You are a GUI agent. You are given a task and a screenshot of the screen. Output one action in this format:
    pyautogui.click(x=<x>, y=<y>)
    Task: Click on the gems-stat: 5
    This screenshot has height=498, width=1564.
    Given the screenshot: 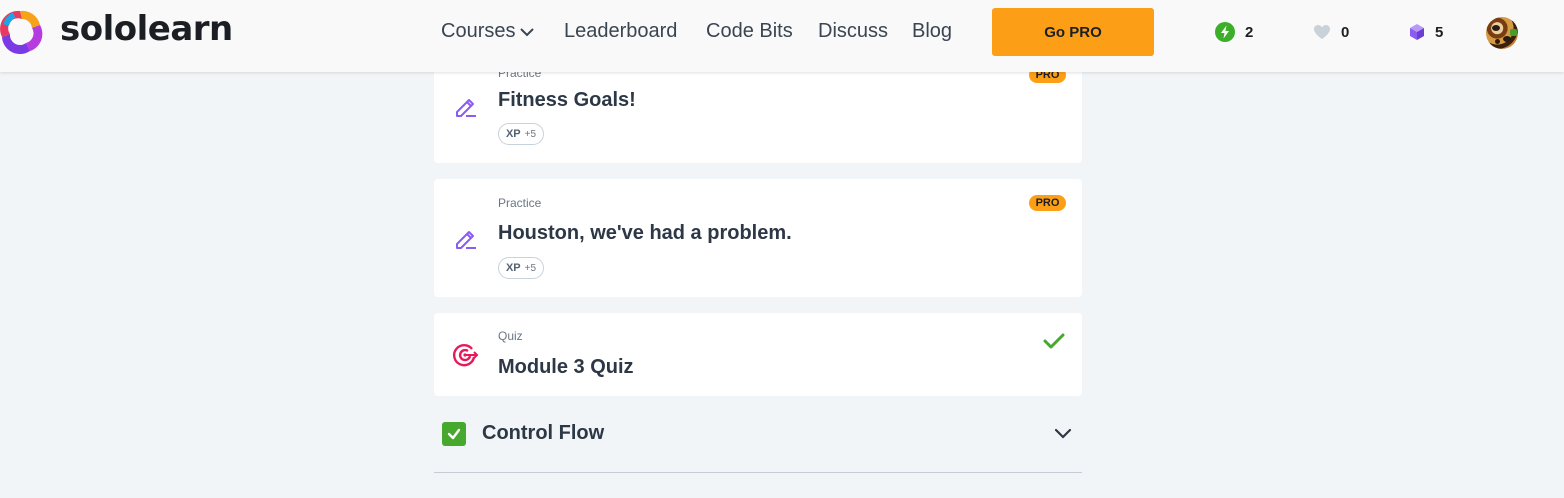 What is the action you would take?
    pyautogui.click(x=1426, y=32)
    